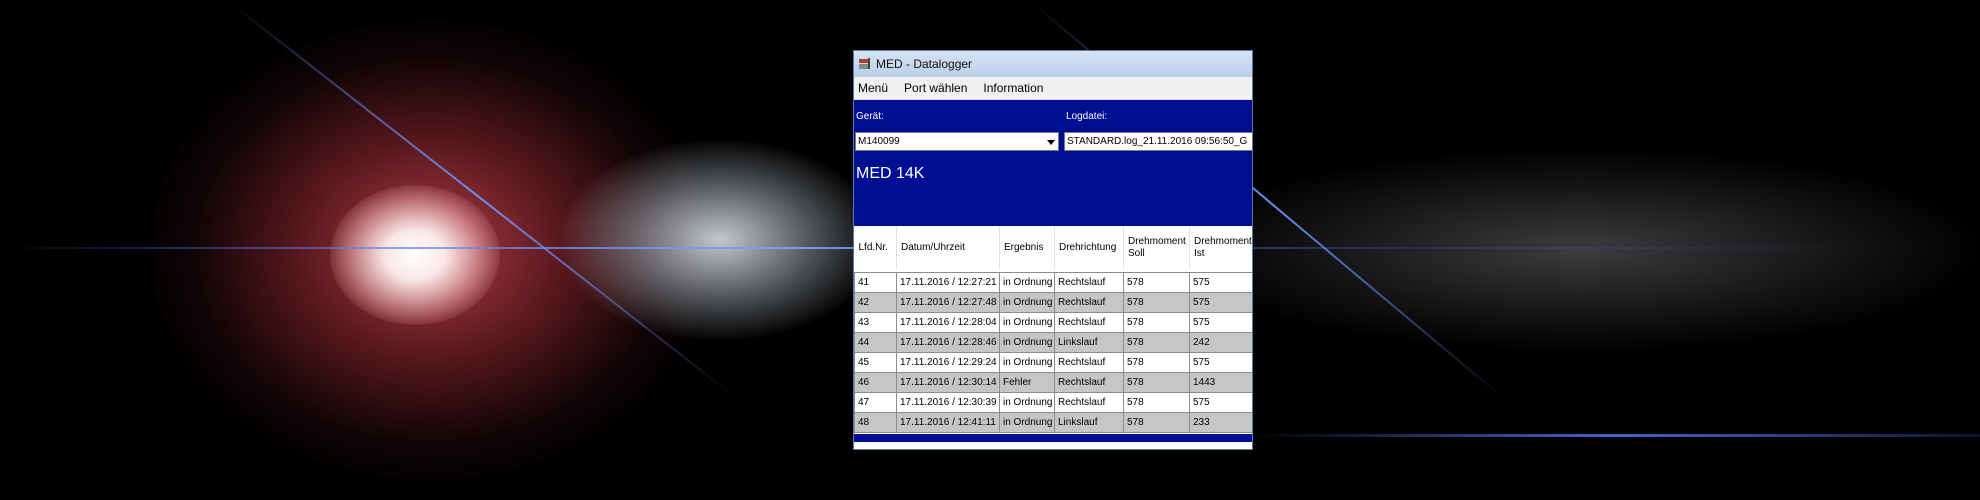 Image resolution: width=1980 pixels, height=500 pixels. What do you see at coordinates (1087, 116) in the screenshot?
I see `logfile-label: Logdatei:` at bounding box center [1087, 116].